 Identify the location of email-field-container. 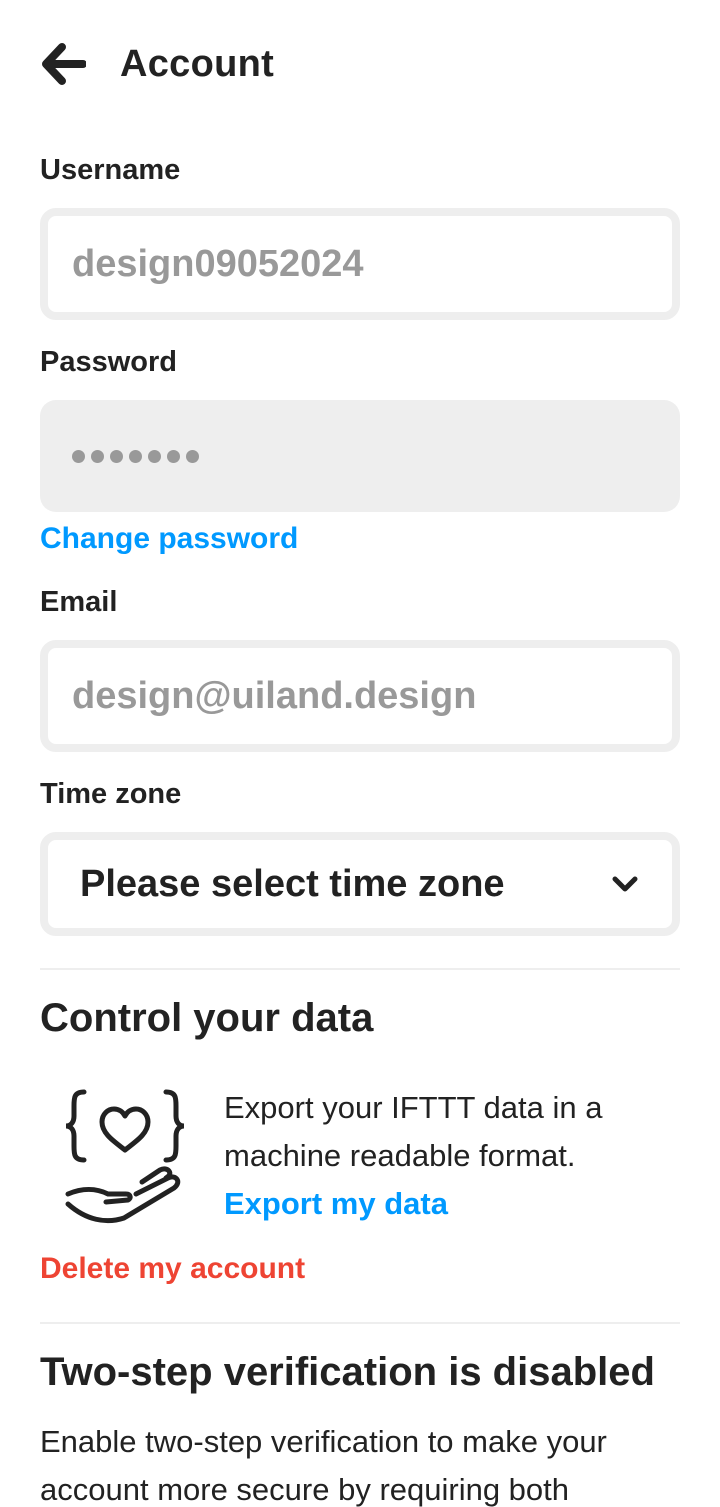
(360, 696).